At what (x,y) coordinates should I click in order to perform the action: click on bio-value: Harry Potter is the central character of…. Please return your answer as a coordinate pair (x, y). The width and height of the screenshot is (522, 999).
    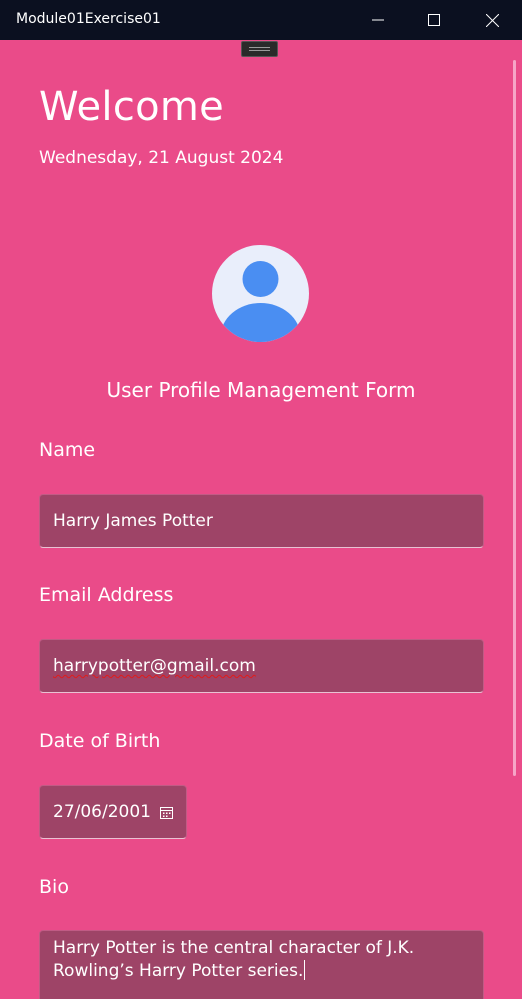
    Looking at the image, I should click on (234, 959).